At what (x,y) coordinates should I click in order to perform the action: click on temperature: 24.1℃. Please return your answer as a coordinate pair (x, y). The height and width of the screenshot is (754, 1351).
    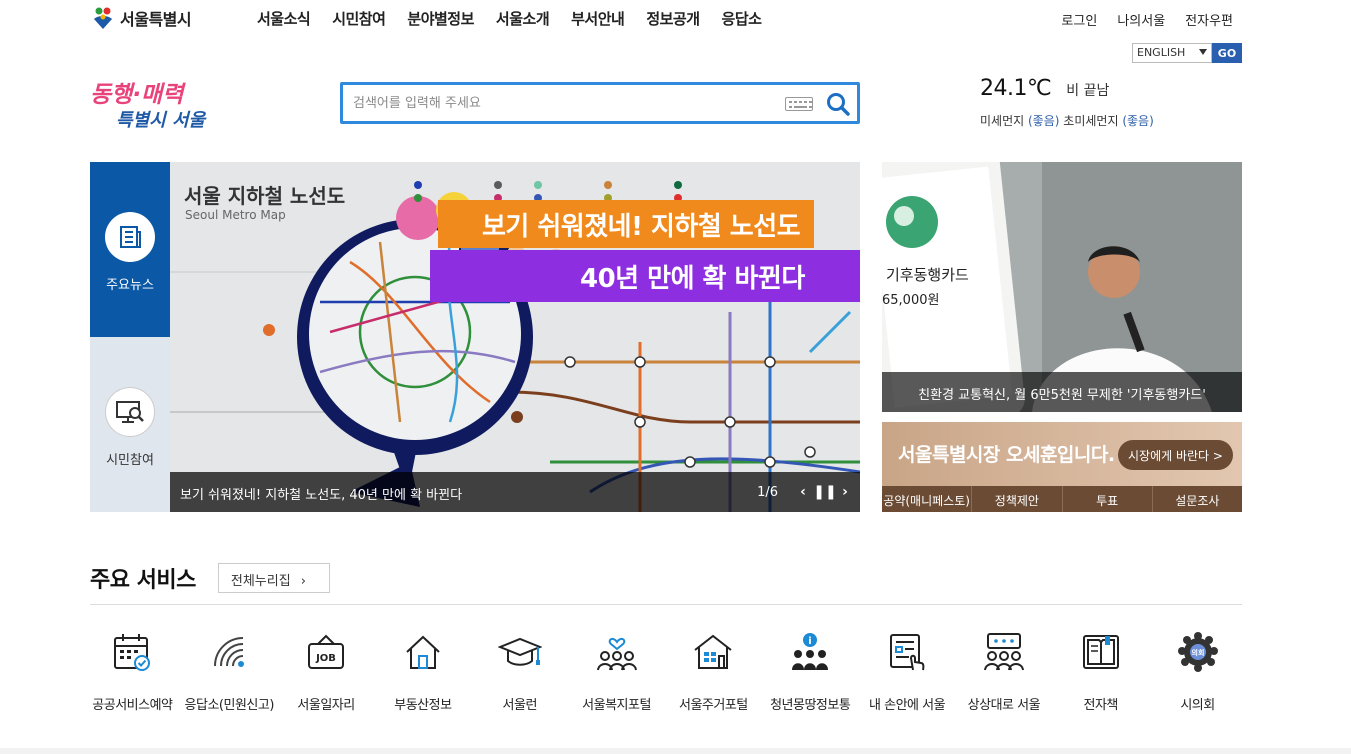
    Looking at the image, I should click on (1016, 88).